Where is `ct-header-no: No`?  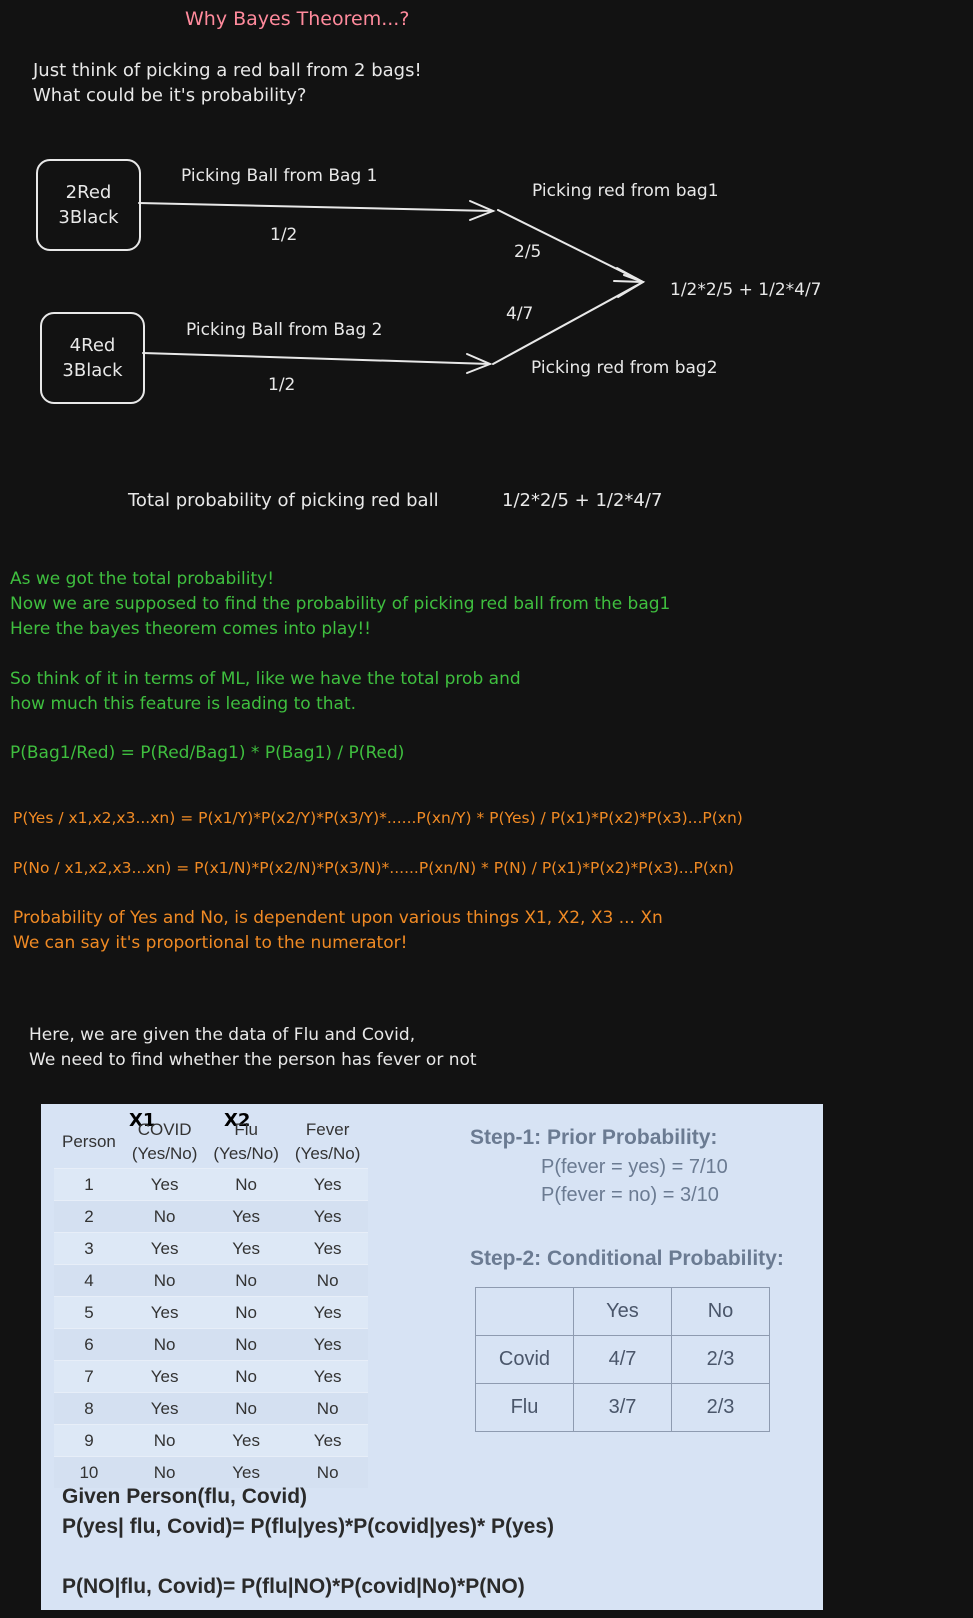
ct-header-no: No is located at coordinates (720, 1311).